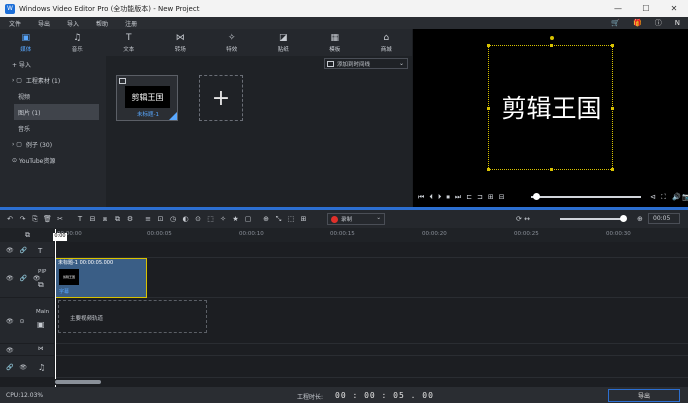  Describe the element at coordinates (586, 196) in the screenshot. I see `preview-seek-bar` at that location.